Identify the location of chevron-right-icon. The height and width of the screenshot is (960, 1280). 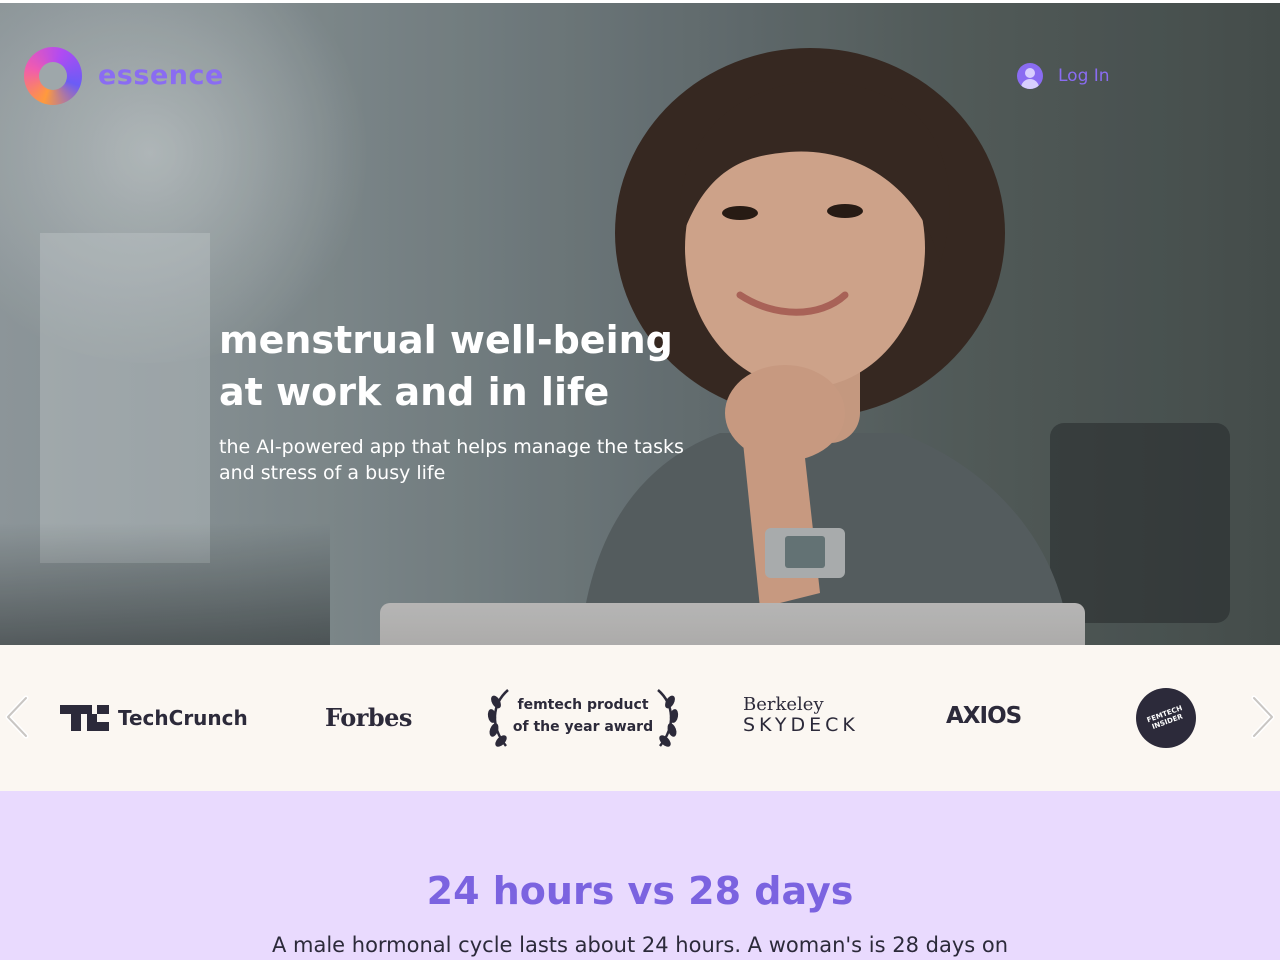
(1263, 717).